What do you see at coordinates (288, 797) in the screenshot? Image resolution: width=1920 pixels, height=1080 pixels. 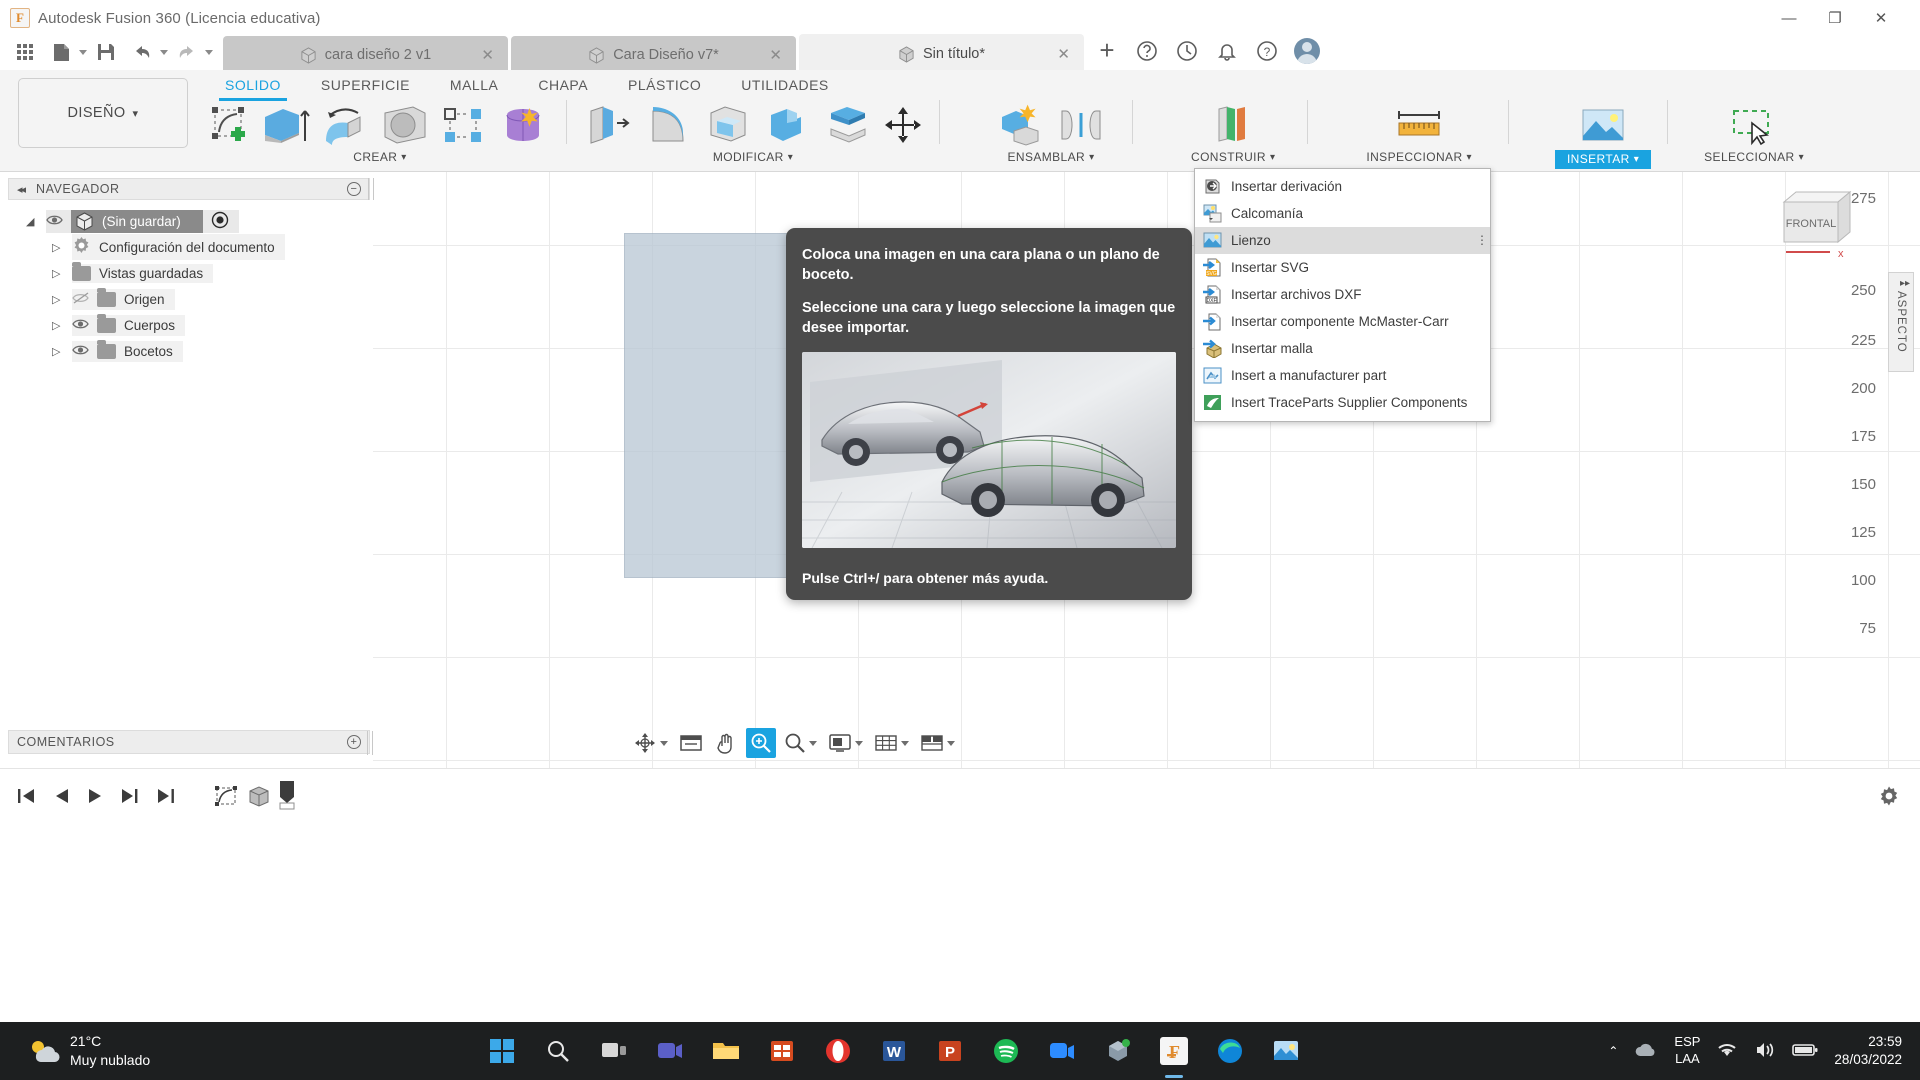 I see `canvas-marker` at bounding box center [288, 797].